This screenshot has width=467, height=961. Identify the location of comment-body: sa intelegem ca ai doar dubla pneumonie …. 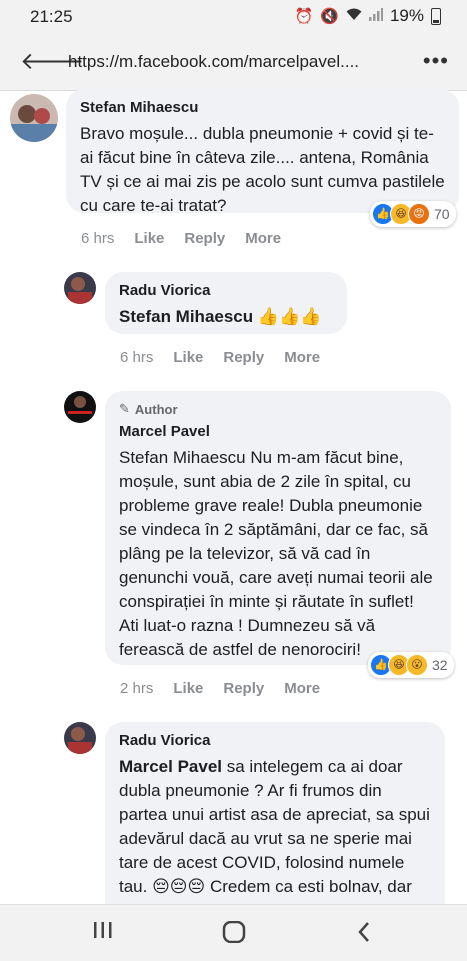
(274, 838).